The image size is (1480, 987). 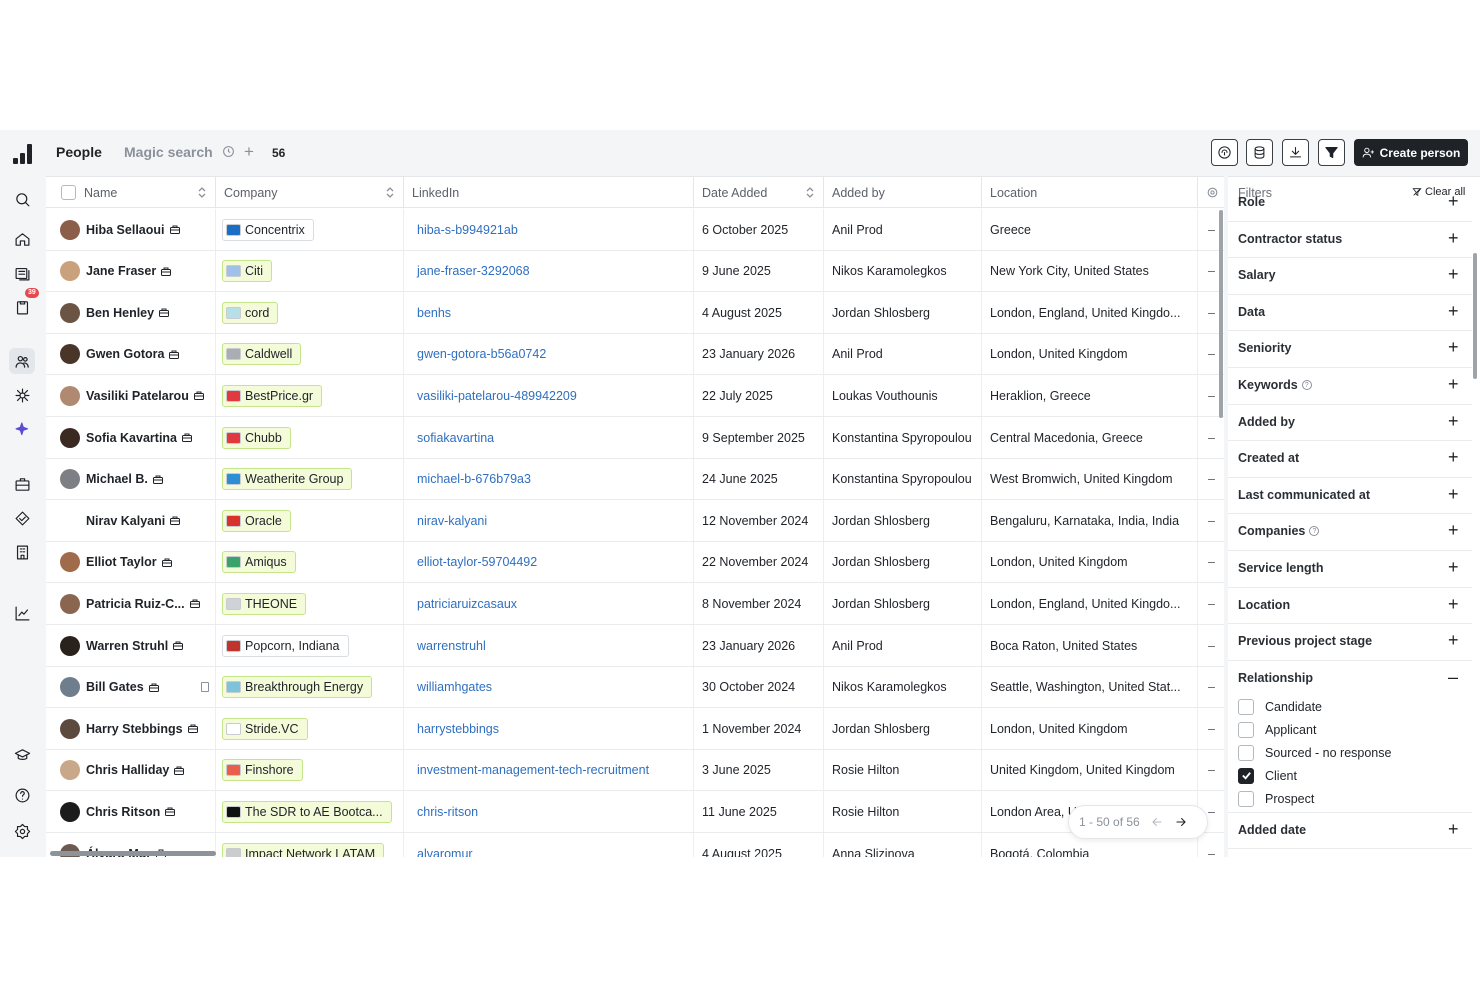 What do you see at coordinates (117, 479) in the screenshot?
I see `person-name: Michael B.` at bounding box center [117, 479].